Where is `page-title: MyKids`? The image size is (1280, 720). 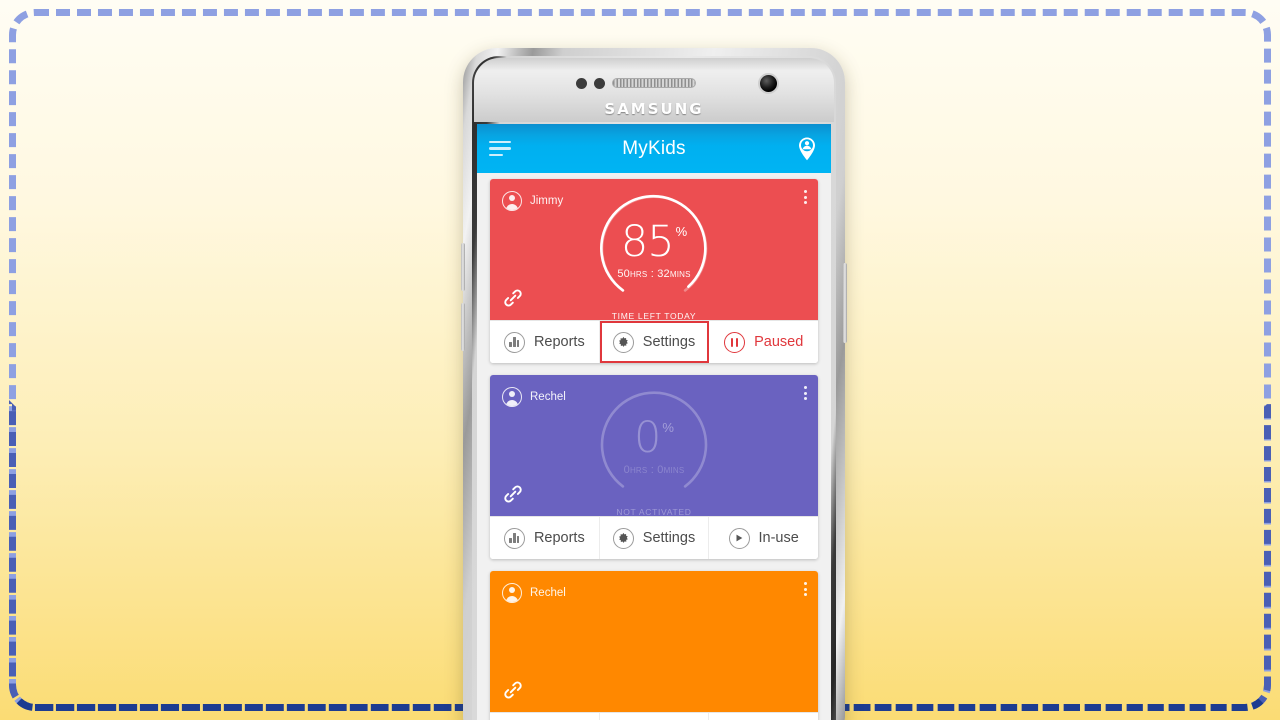 page-title: MyKids is located at coordinates (654, 148).